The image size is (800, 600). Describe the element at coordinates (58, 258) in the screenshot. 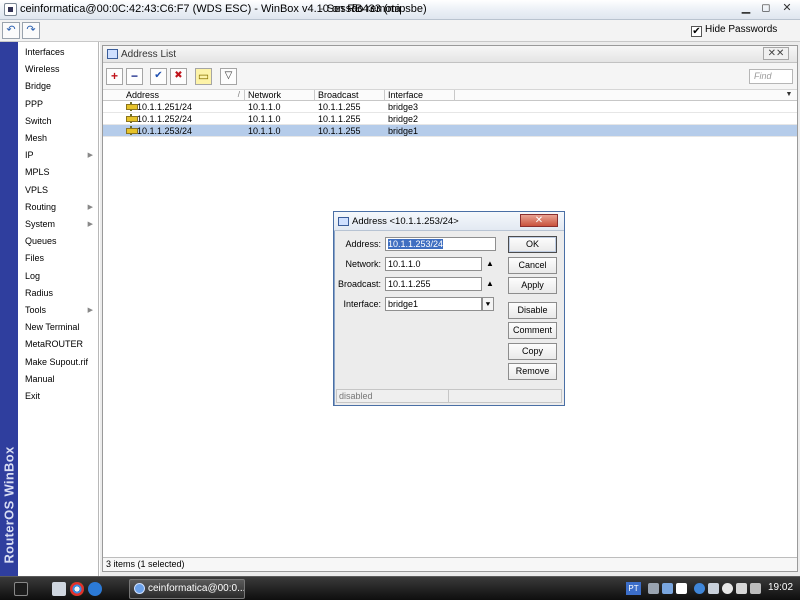

I see `sidebar-item-files: Files` at that location.